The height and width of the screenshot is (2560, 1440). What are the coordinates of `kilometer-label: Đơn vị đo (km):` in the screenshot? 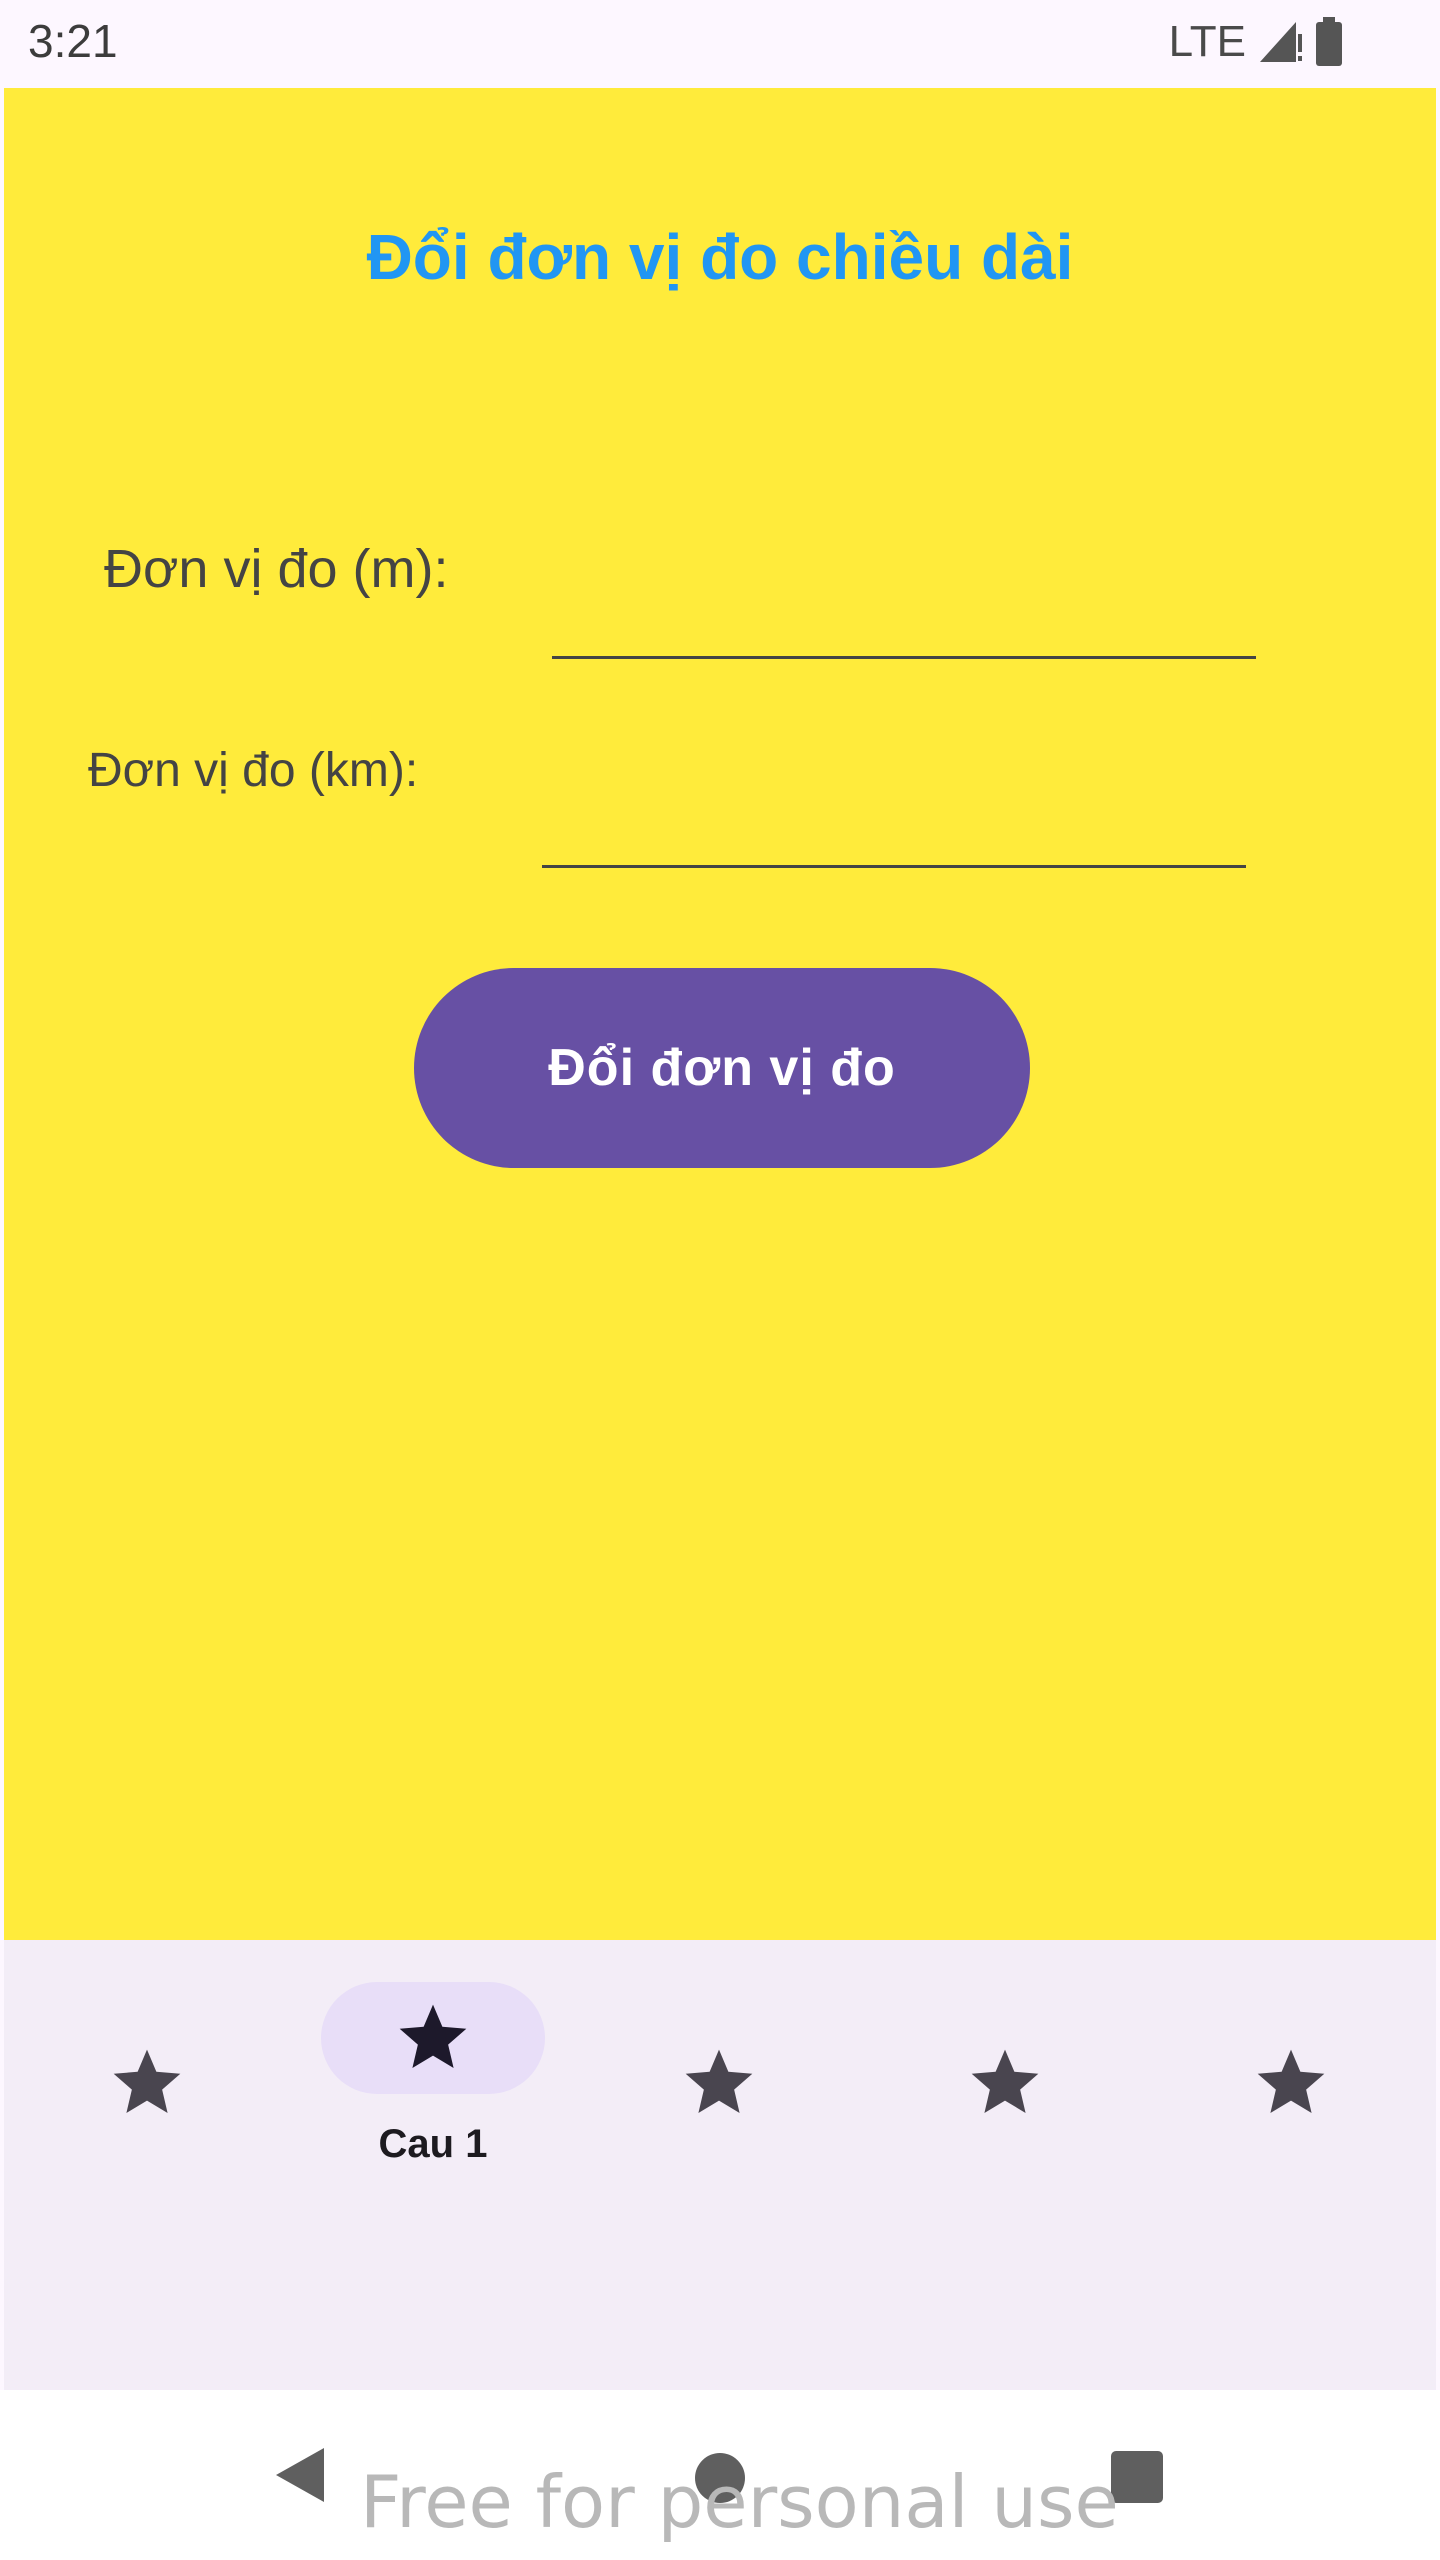 It's located at (253, 770).